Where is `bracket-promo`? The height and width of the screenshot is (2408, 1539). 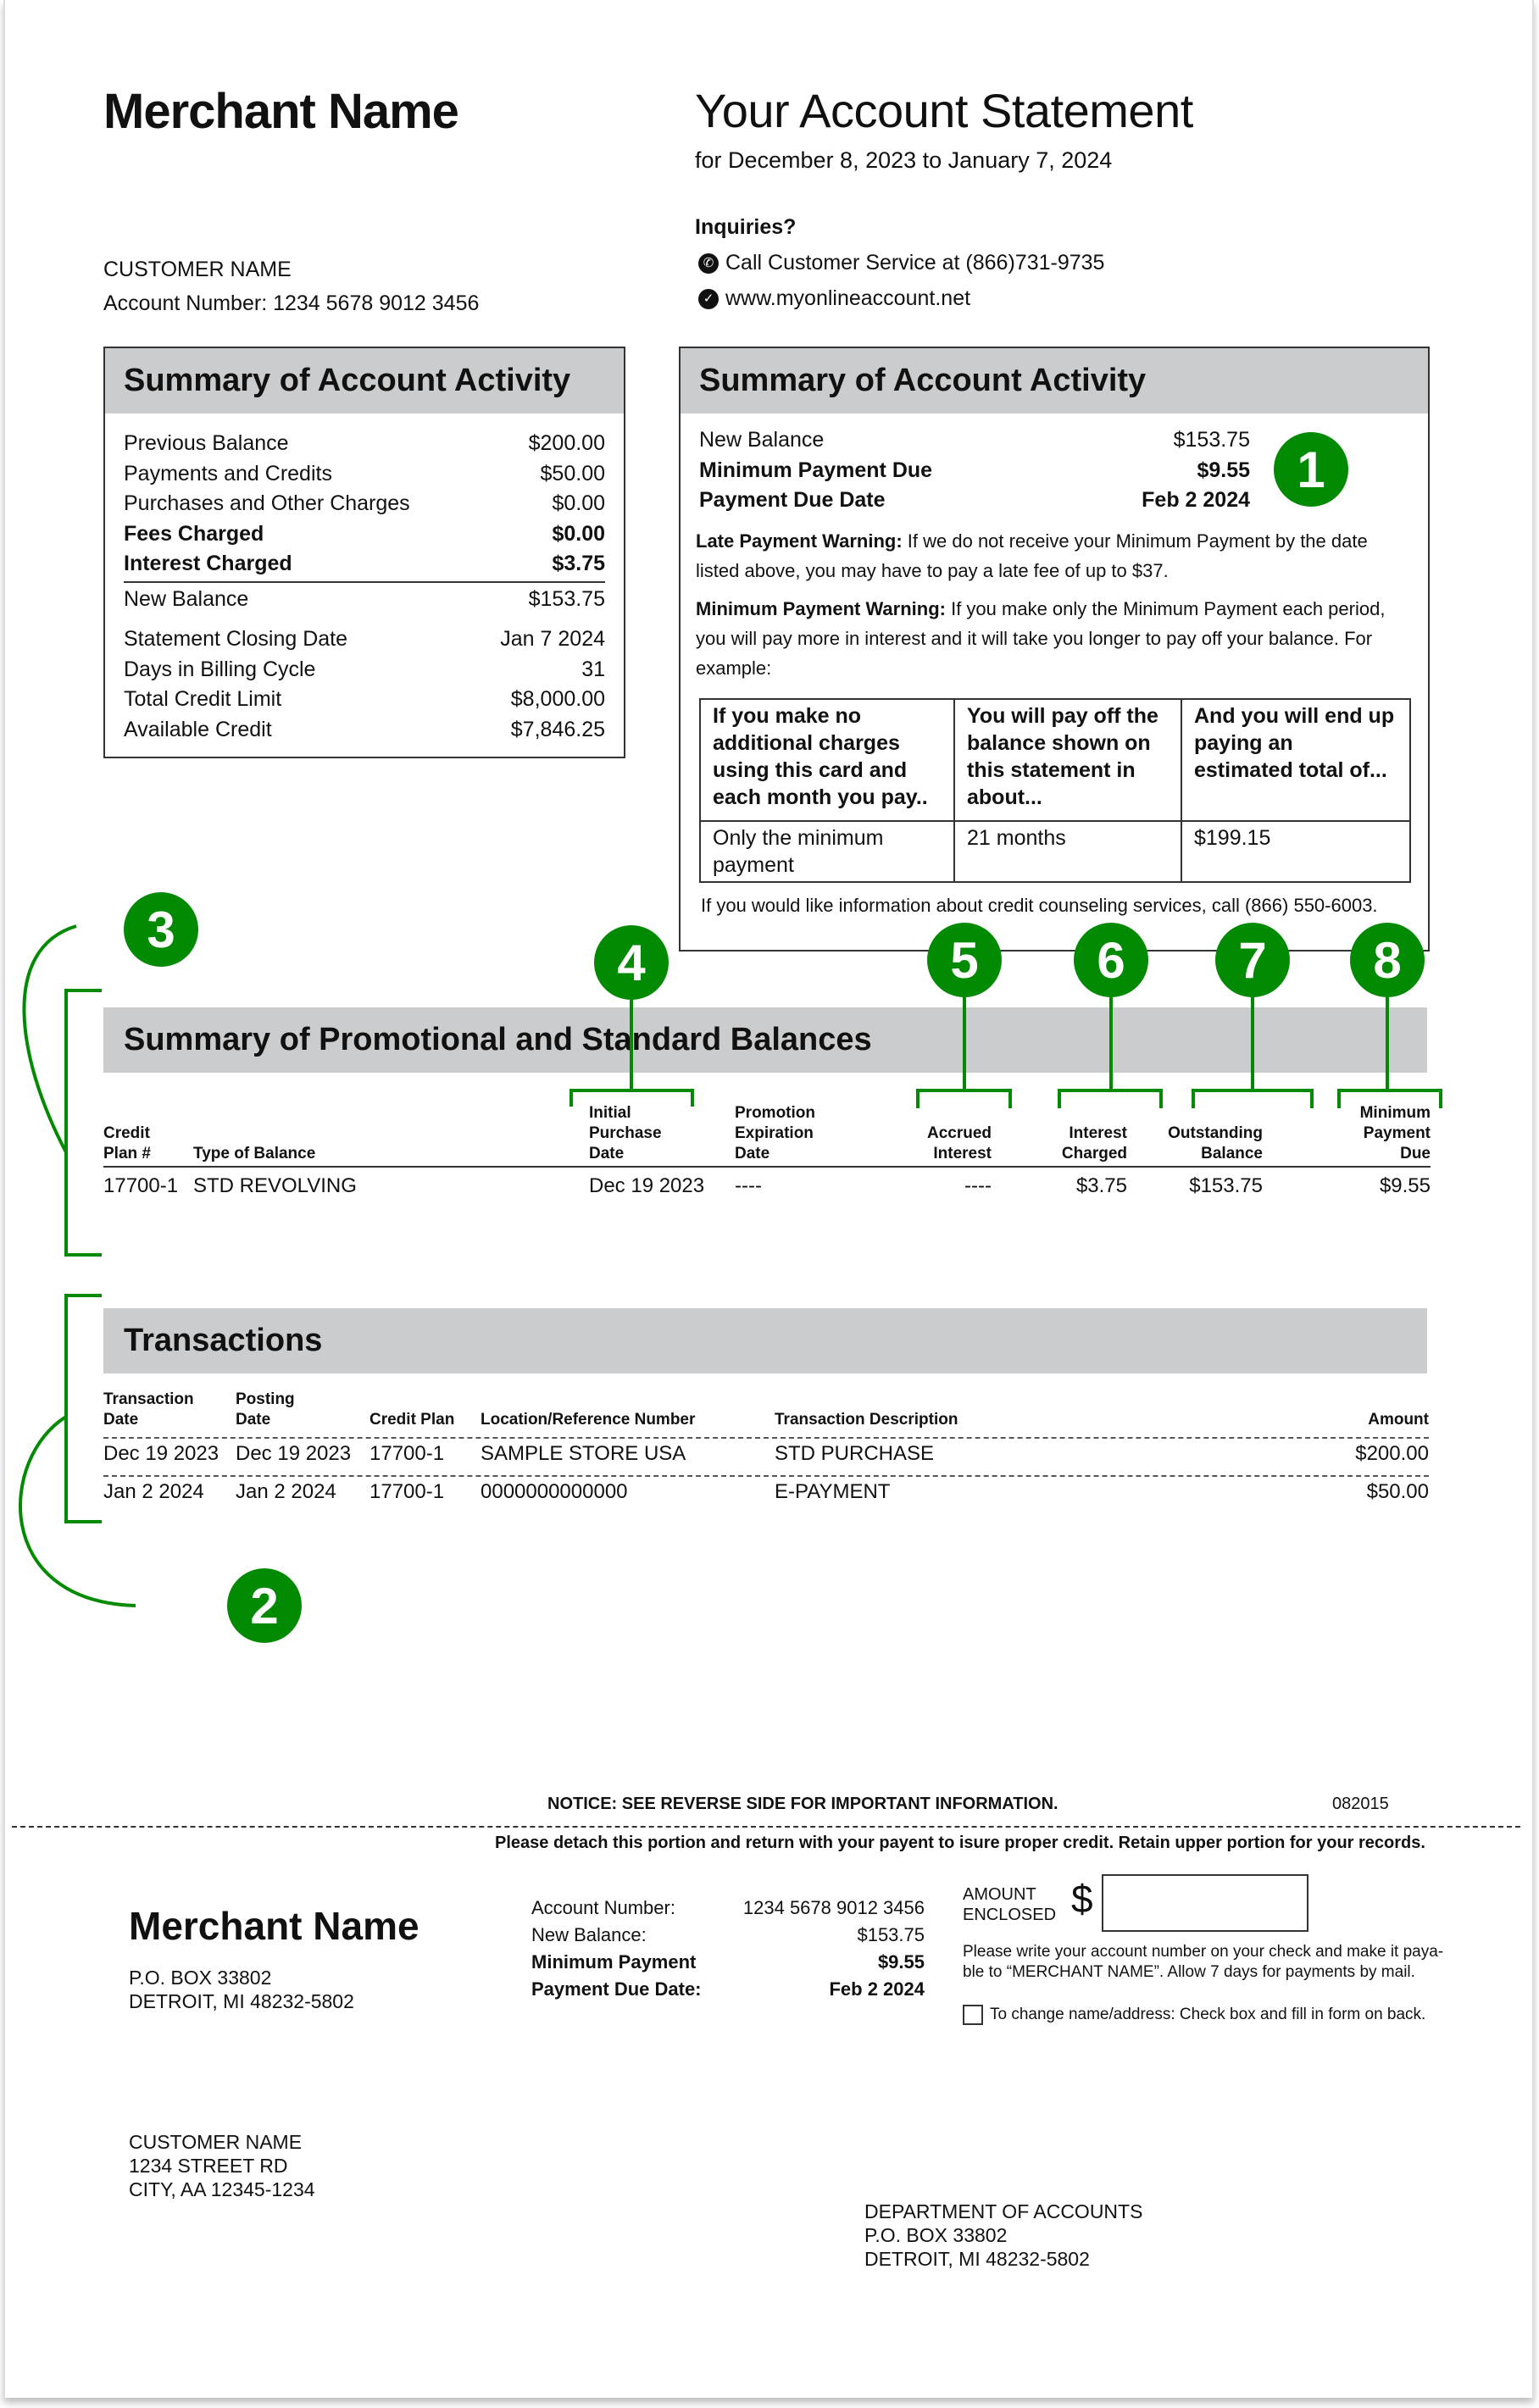
bracket-promo is located at coordinates (83, 1123).